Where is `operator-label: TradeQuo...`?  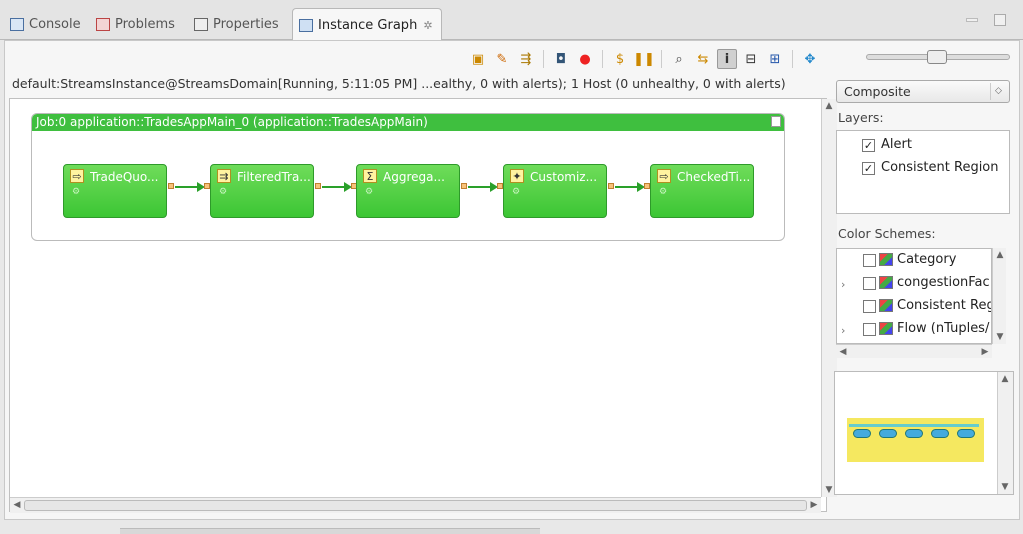
operator-label: TradeQuo... is located at coordinates (124, 177).